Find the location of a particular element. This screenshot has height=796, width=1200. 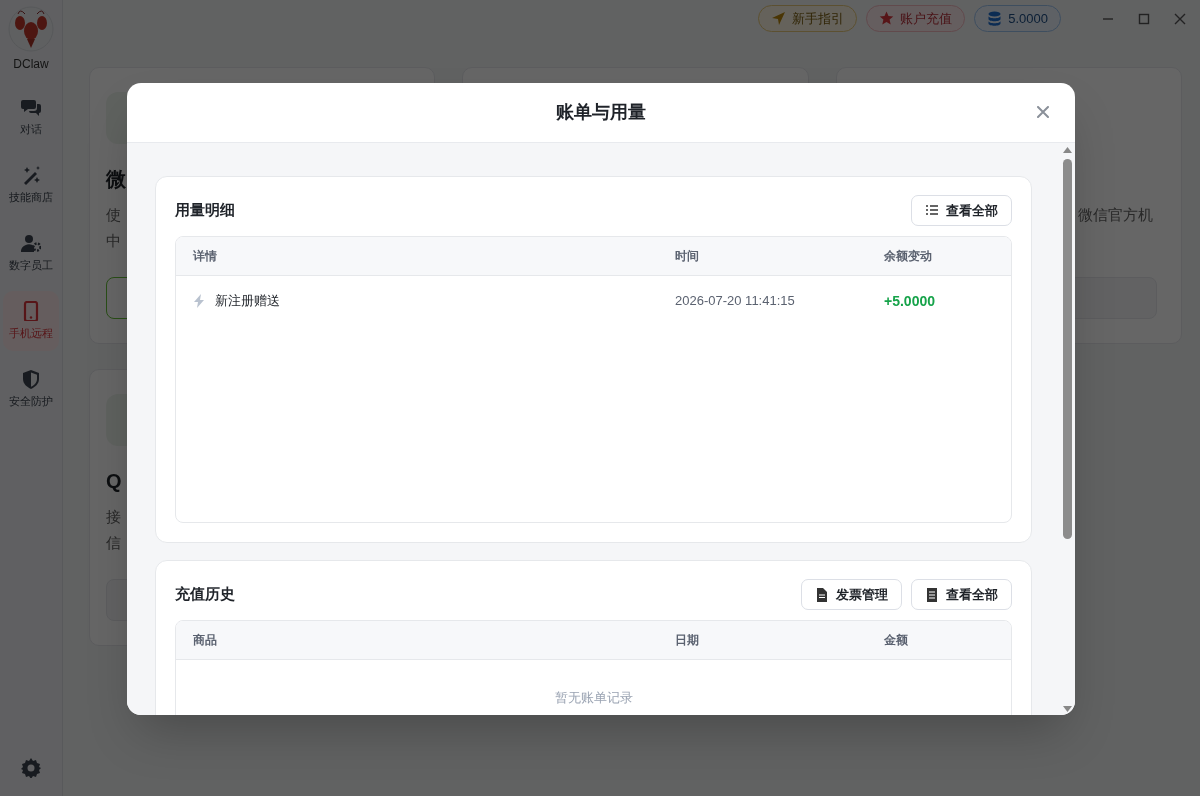

card-description: 接 is located at coordinates (113, 517).